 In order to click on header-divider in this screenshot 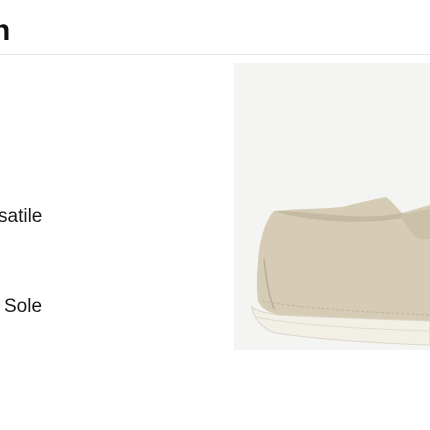, I will do `click(215, 54)`.